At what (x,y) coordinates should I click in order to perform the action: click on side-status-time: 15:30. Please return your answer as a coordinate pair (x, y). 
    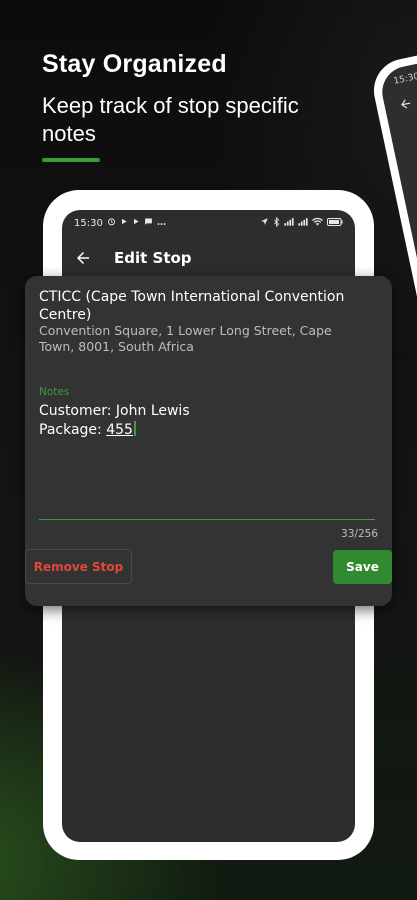
    Looking at the image, I should click on (404, 79).